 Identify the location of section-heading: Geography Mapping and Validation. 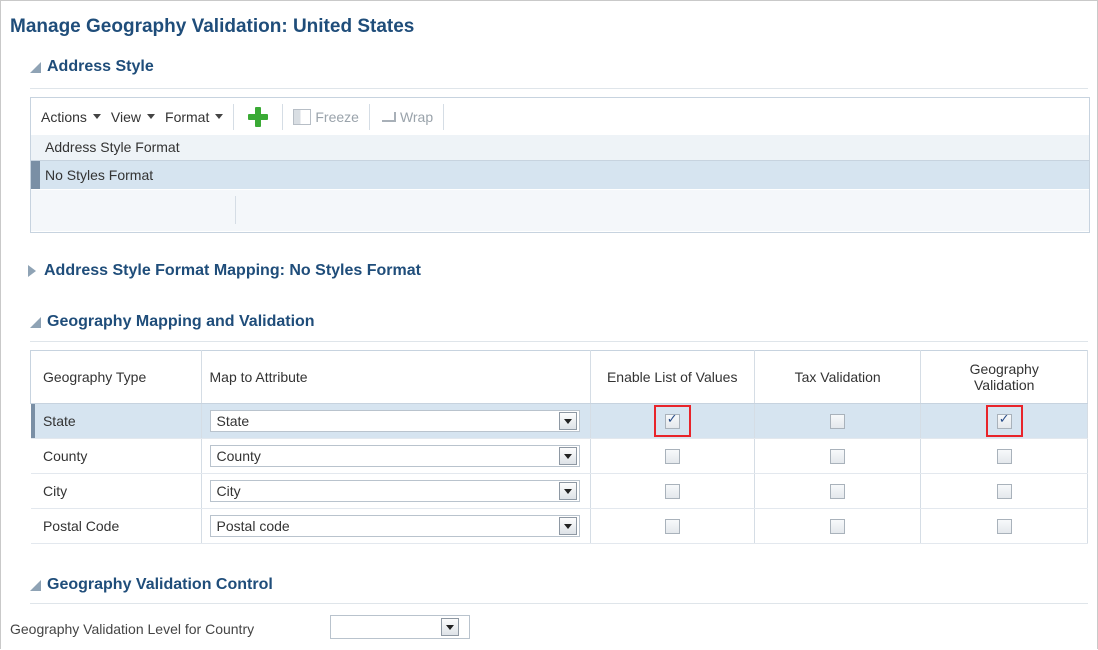
(181, 321).